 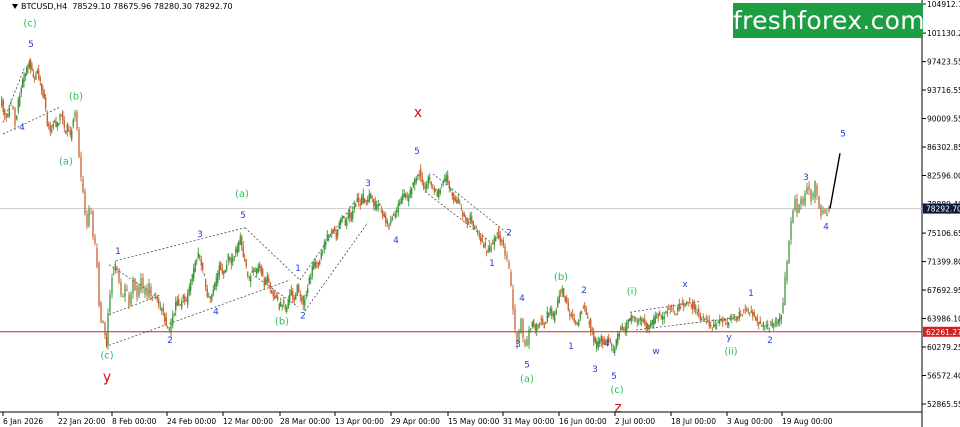 What do you see at coordinates (829, 20) in the screenshot?
I see `brand-logo: freshforex.com` at bounding box center [829, 20].